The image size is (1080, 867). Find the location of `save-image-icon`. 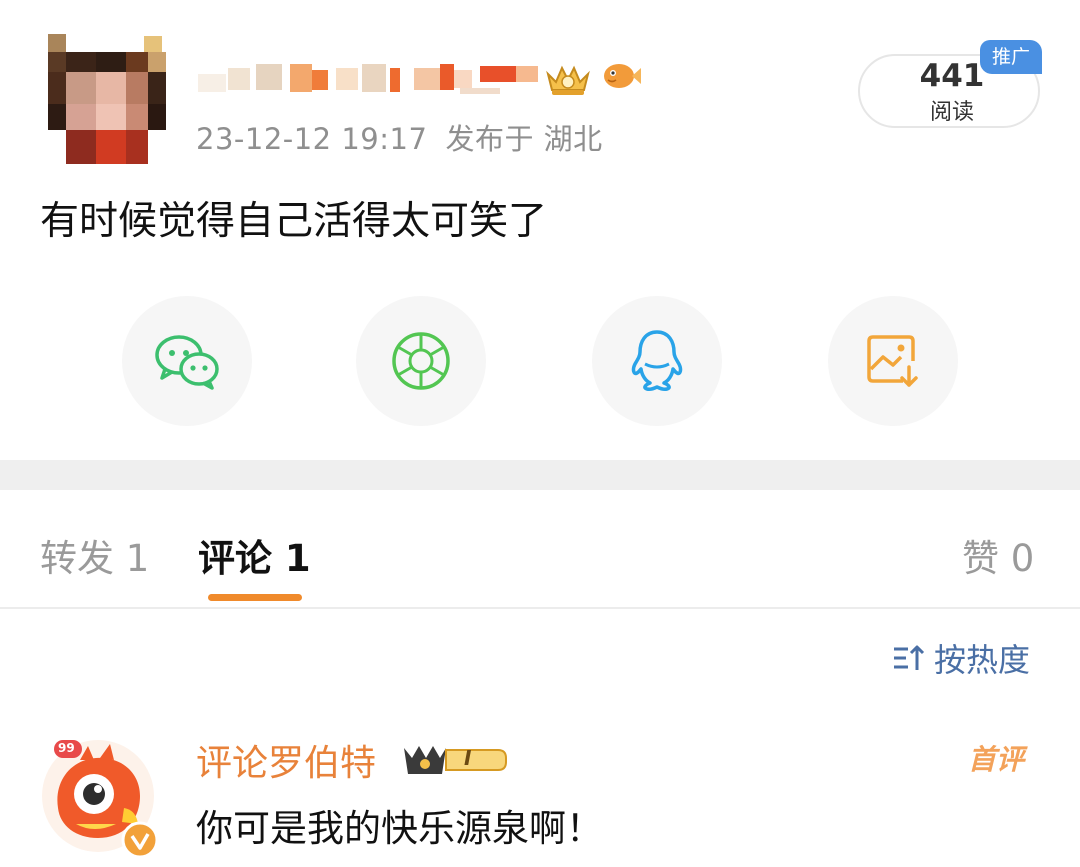

save-image-icon is located at coordinates (892, 361).